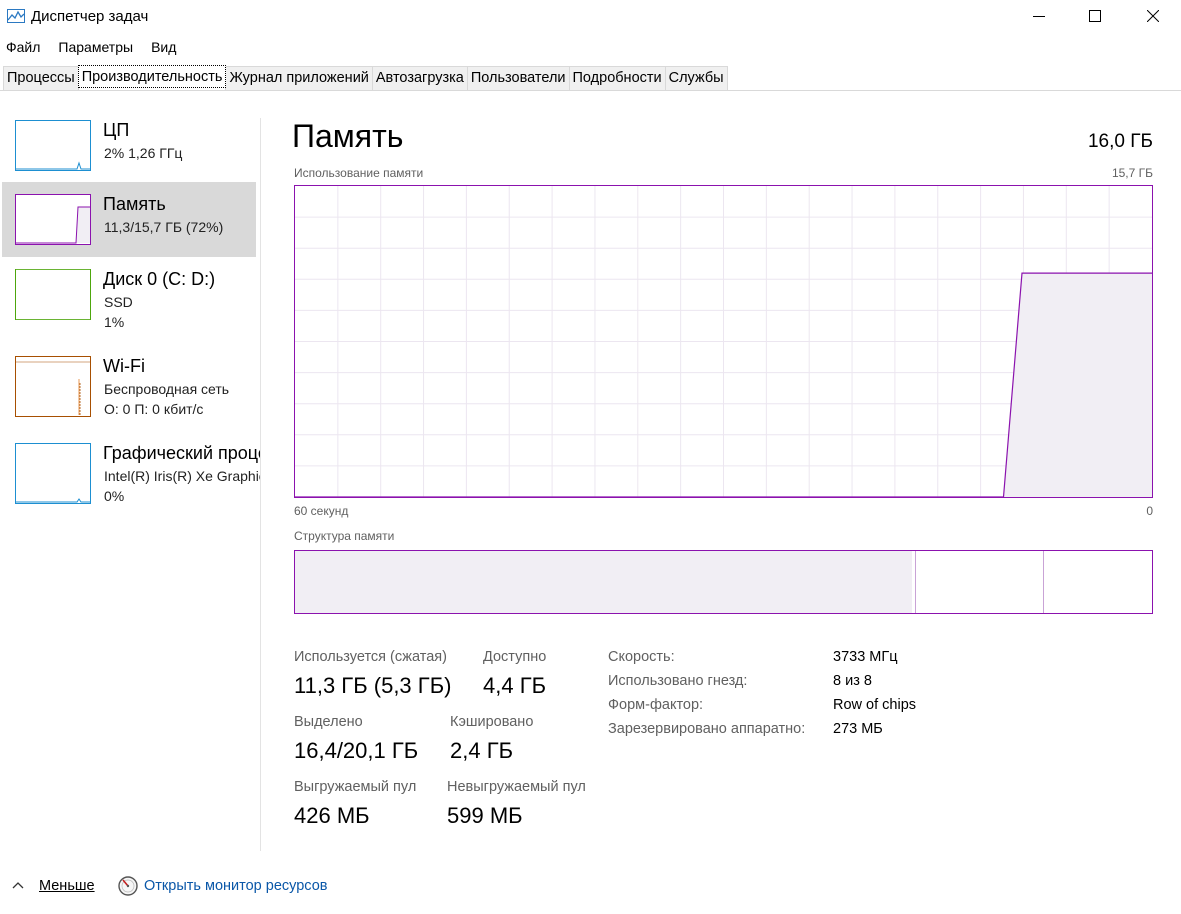  I want to click on in-use-segment, so click(604, 582).